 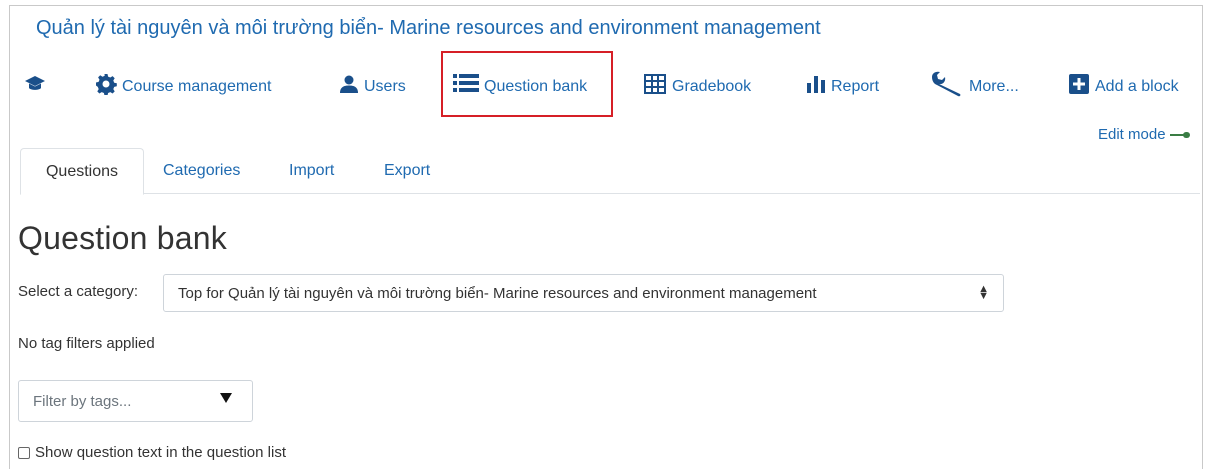 What do you see at coordinates (311, 171) in the screenshot?
I see `tab-import: Import` at bounding box center [311, 171].